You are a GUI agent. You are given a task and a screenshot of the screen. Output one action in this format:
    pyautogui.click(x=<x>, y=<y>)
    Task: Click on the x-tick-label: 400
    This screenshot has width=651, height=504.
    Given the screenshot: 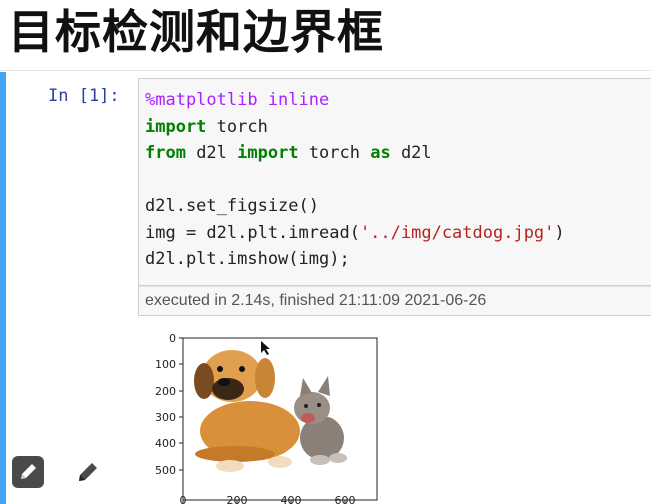 What is the action you would take?
    pyautogui.click(x=291, y=499)
    